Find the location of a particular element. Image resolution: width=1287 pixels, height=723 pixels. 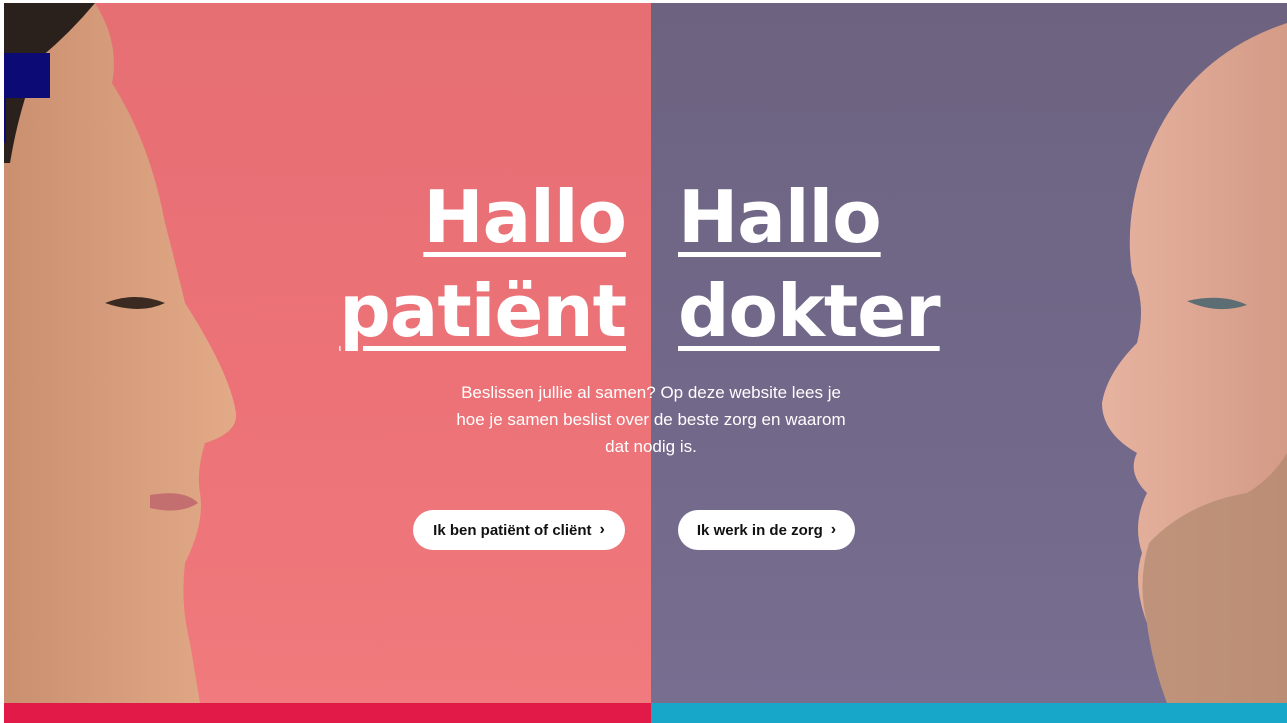

patient-button: Ik ben patiënt of cliënt › is located at coordinates (519, 530).